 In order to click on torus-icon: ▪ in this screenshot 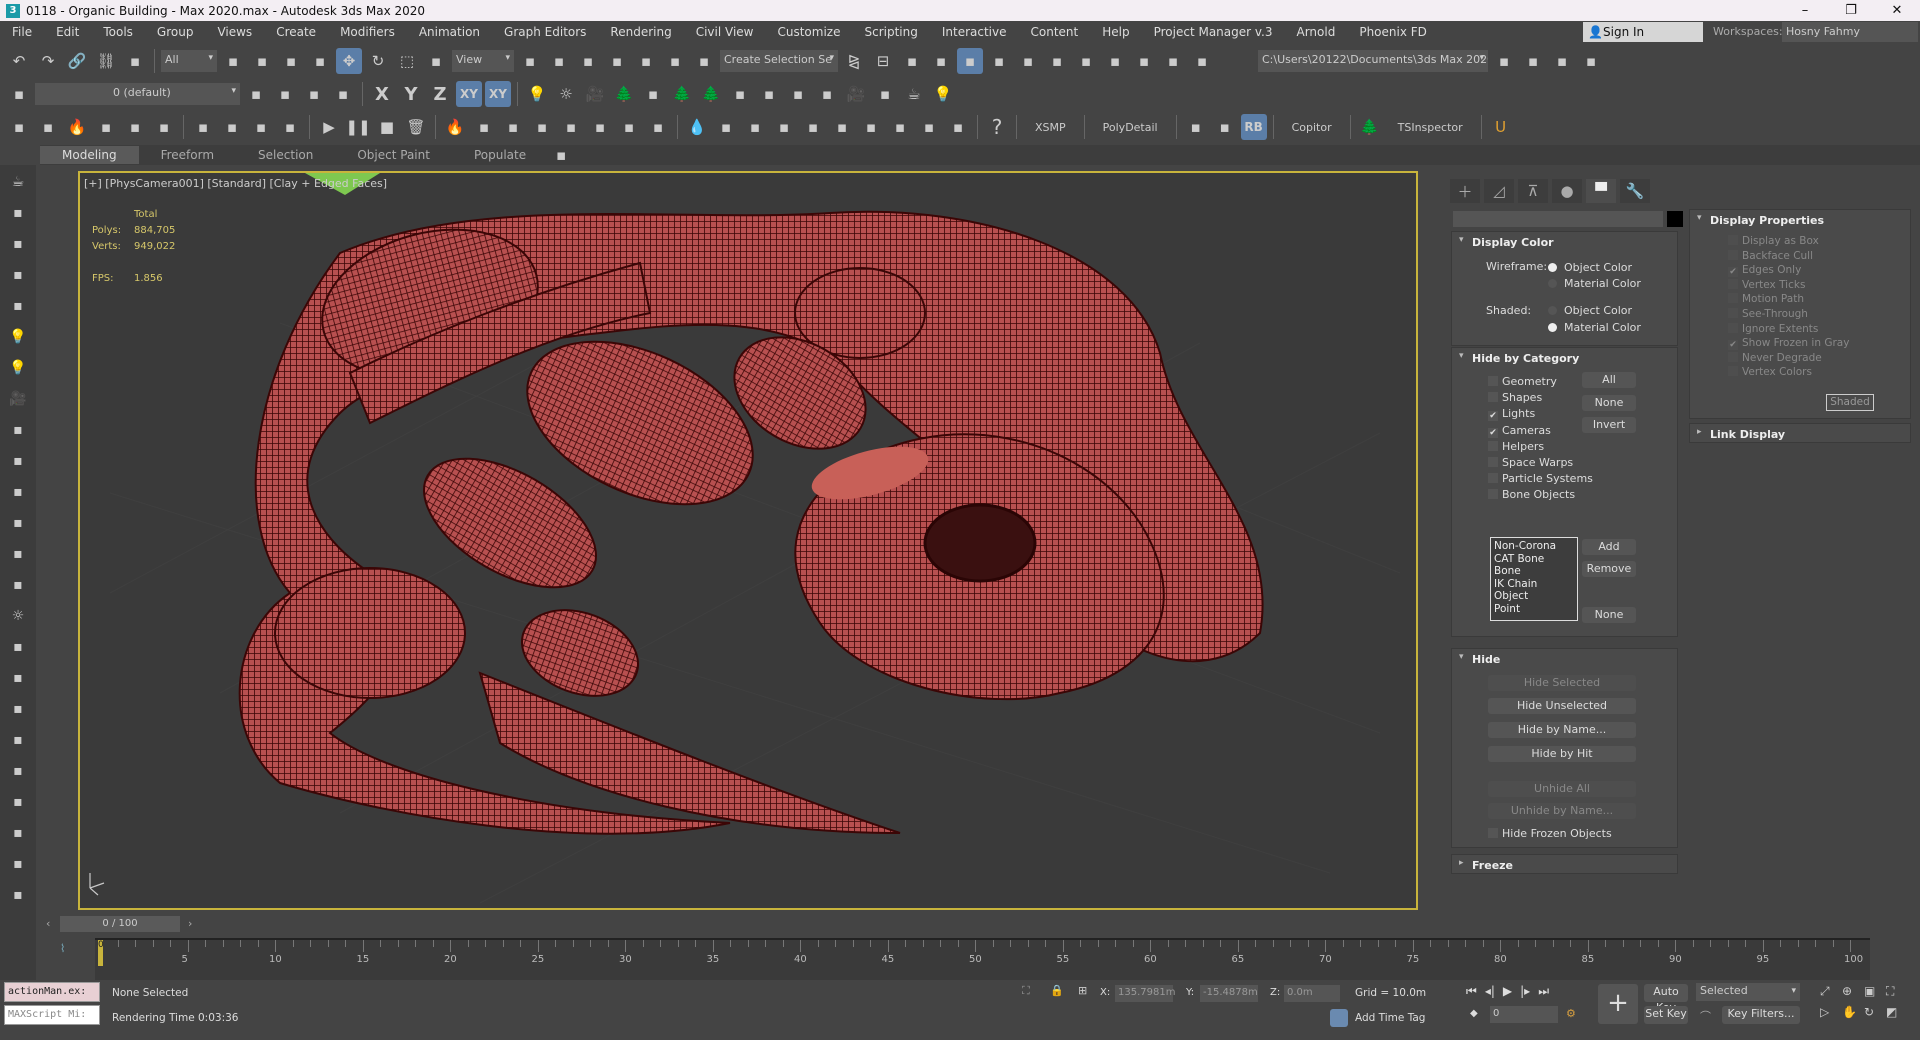, I will do `click(18, 523)`.